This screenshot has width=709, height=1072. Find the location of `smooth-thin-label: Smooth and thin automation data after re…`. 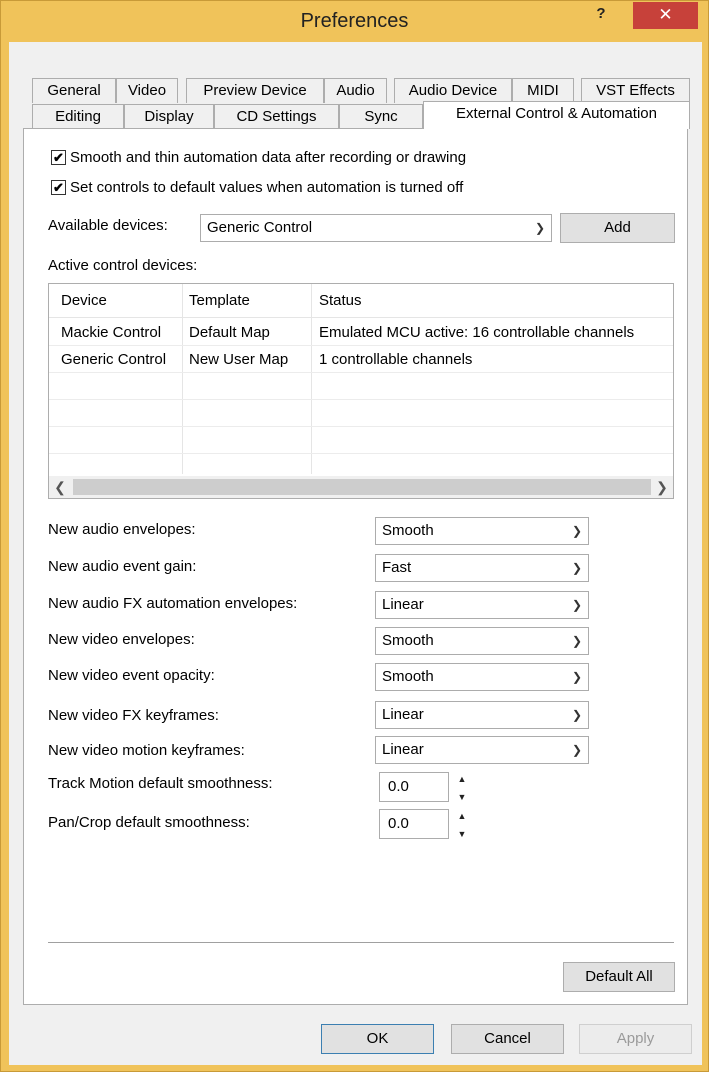

smooth-thin-label: Smooth and thin automation data after re… is located at coordinates (268, 157).